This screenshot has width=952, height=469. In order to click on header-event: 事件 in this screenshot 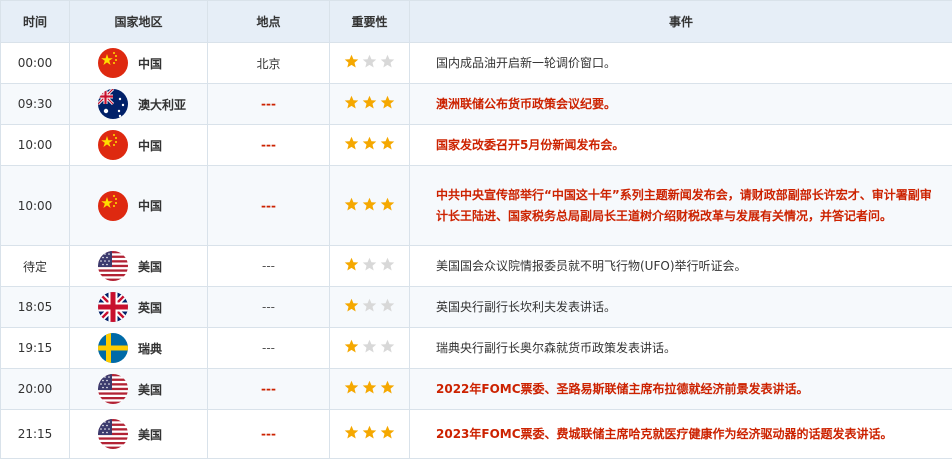, I will do `click(680, 21)`.